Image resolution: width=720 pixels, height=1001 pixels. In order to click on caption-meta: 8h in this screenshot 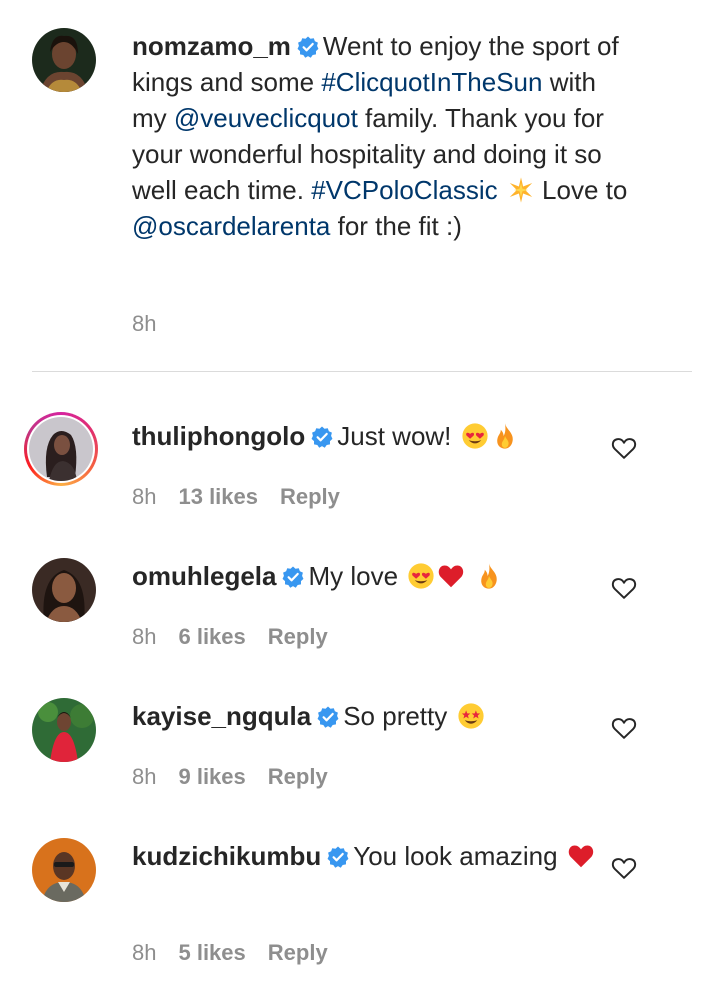, I will do `click(155, 324)`.